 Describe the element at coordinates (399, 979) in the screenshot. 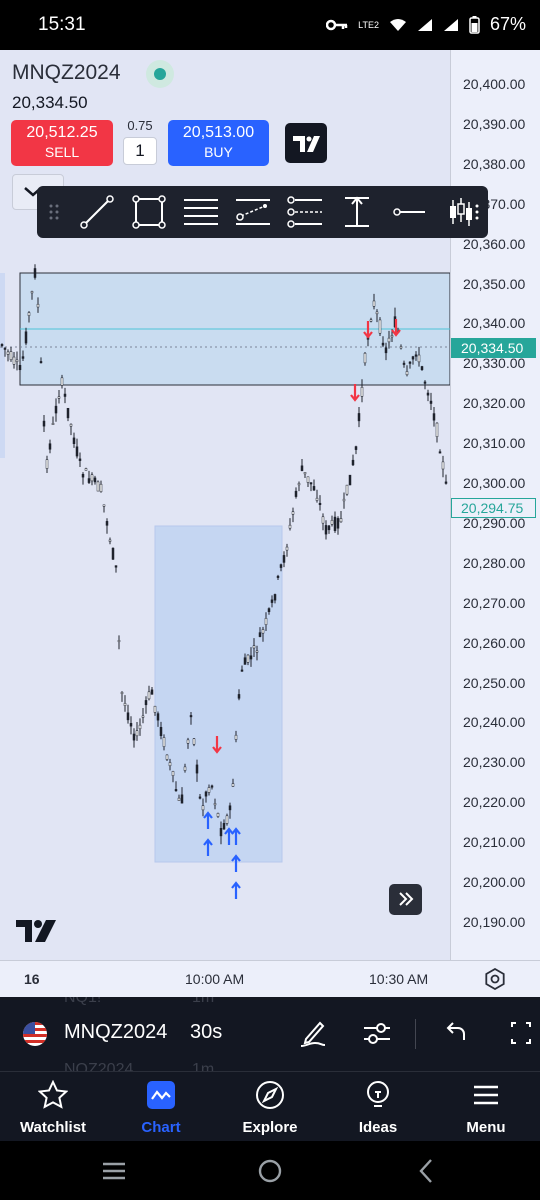

I see `time-label-1030: 10:30 AM` at that location.